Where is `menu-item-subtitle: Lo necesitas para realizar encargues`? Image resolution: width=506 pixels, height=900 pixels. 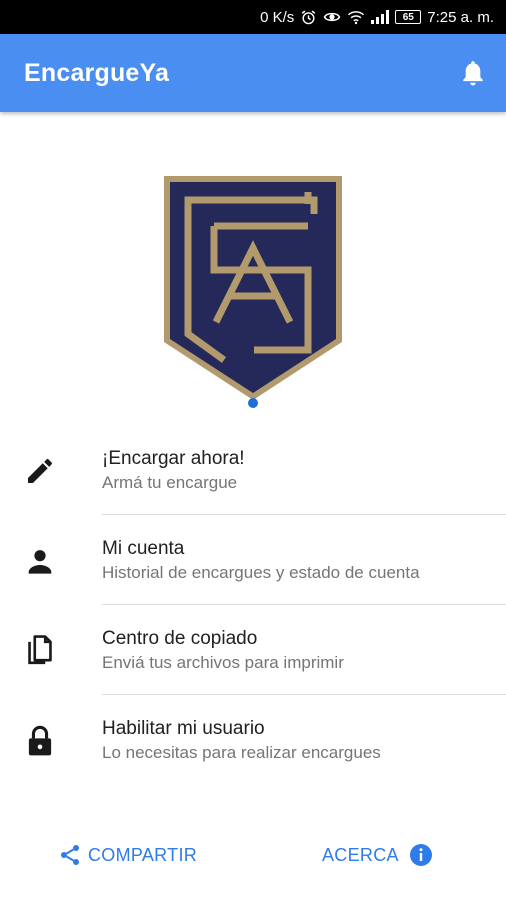
menu-item-subtitle: Lo necesitas para realizar encargues is located at coordinates (241, 752).